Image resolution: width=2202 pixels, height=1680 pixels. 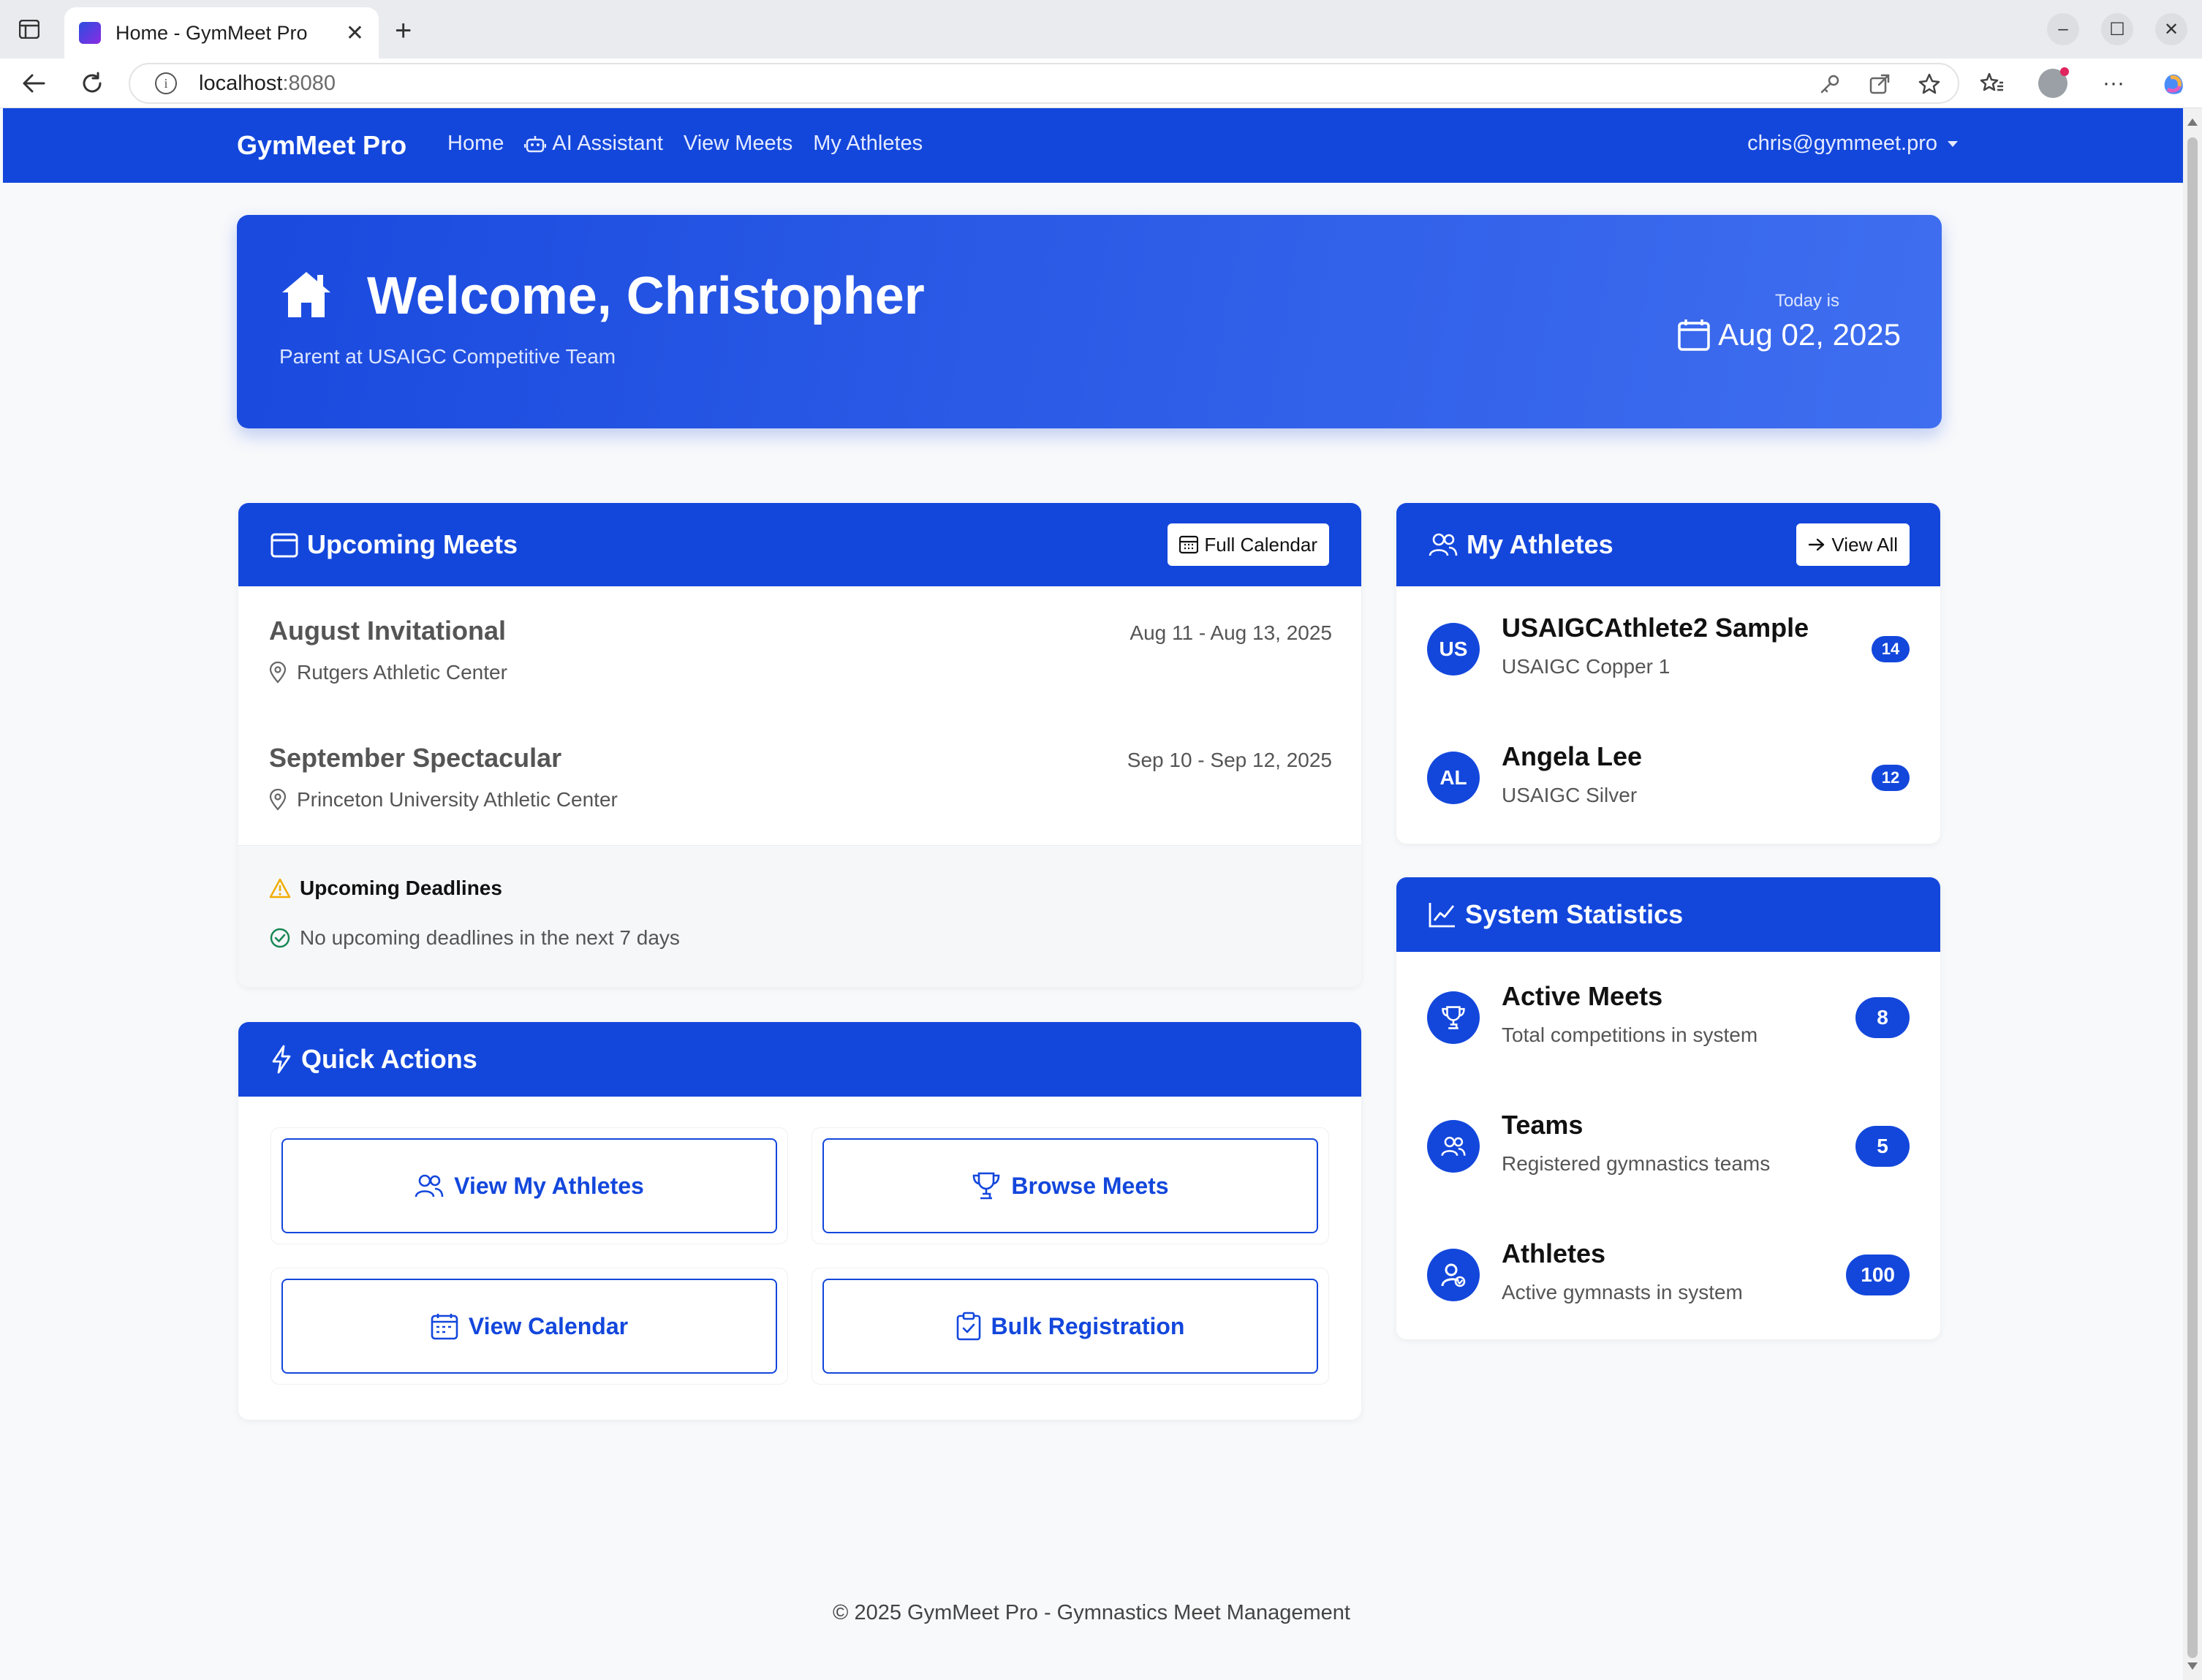 What do you see at coordinates (1572, 756) in the screenshot?
I see `athlete-name: Angela Lee` at bounding box center [1572, 756].